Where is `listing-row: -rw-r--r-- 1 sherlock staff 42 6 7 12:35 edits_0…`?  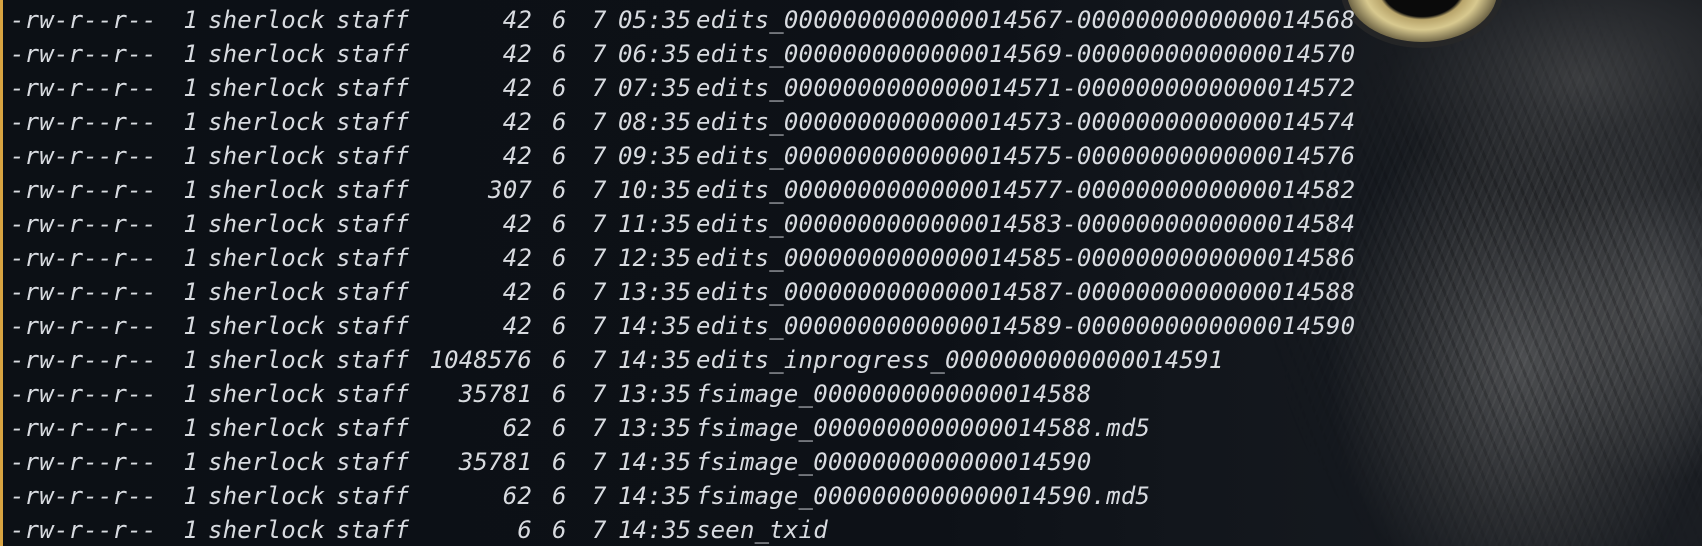
listing-row: -rw-r--r-- 1 sherlock staff 42 6 7 12:35 edits_0… is located at coordinates (682, 258).